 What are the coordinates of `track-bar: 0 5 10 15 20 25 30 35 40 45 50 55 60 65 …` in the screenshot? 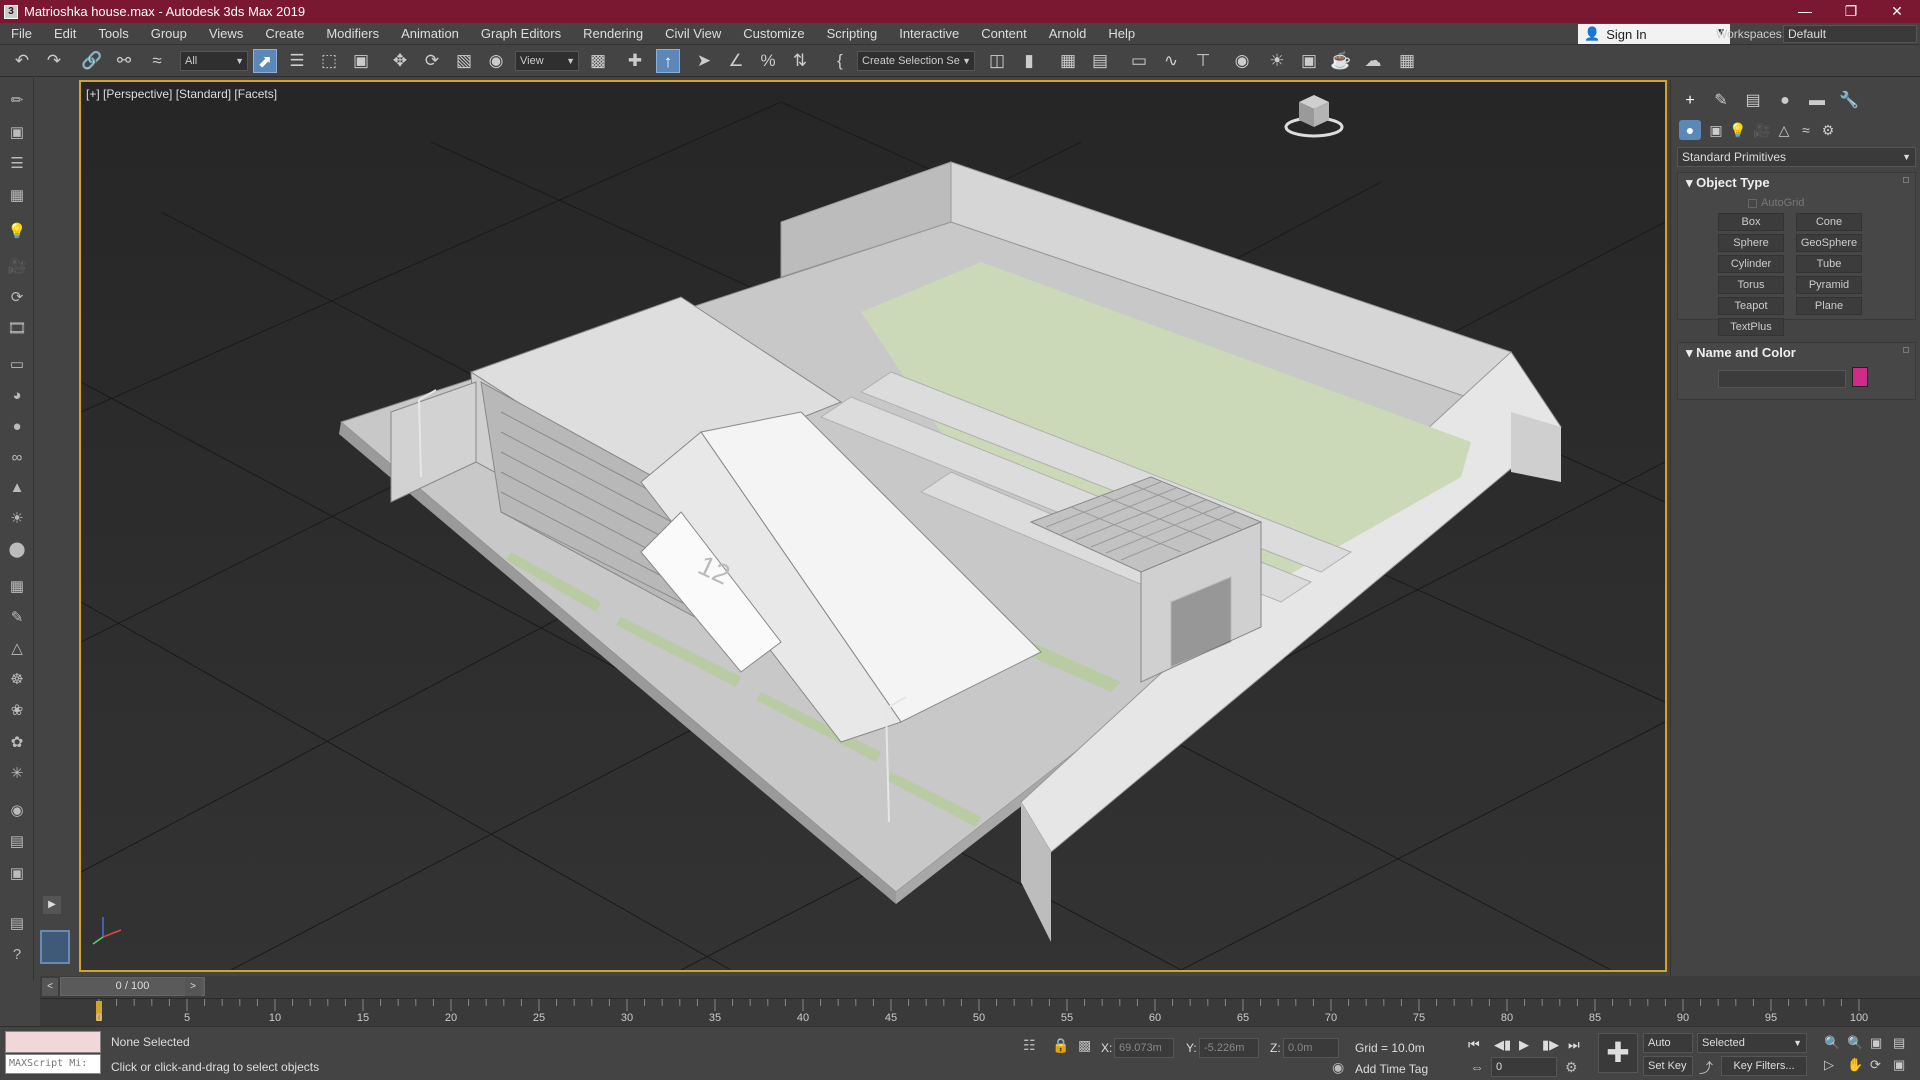 It's located at (980, 1012).